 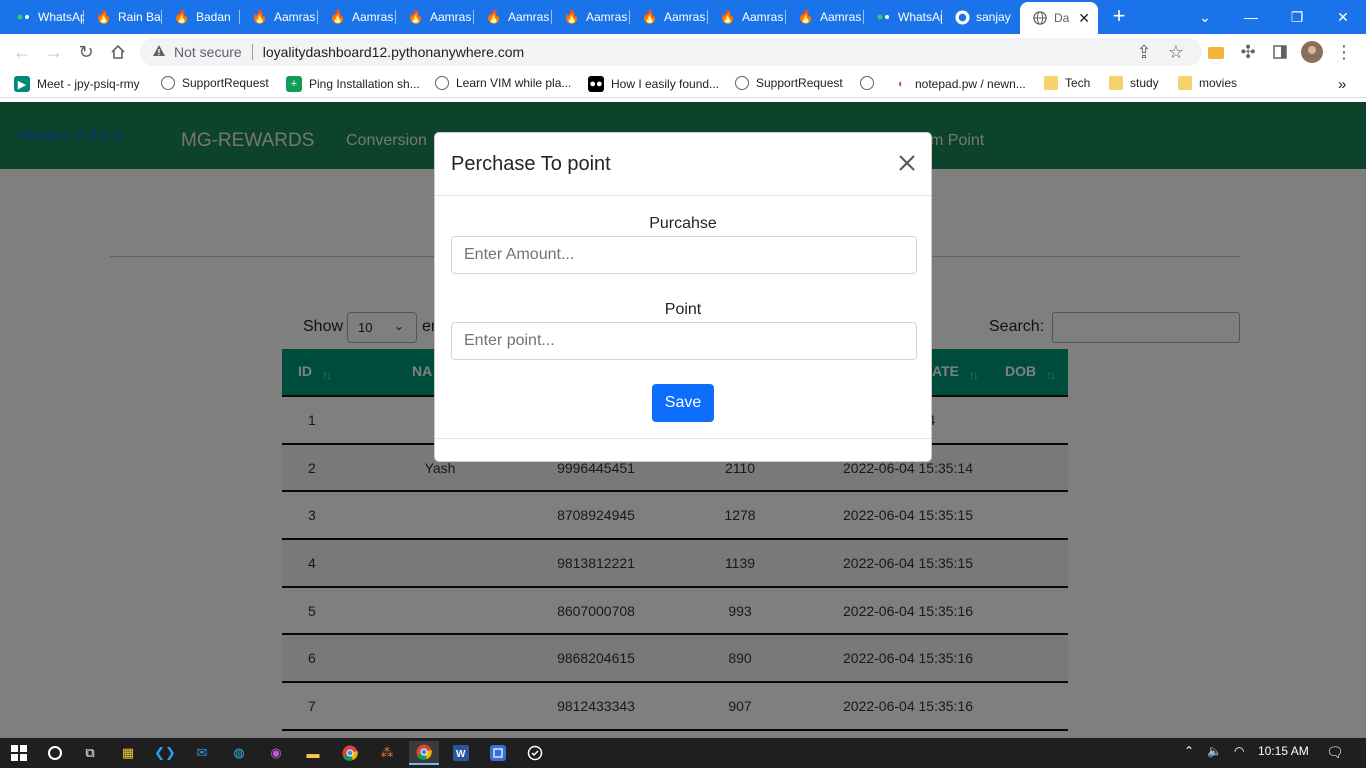 What do you see at coordinates (683, 403) in the screenshot?
I see `save-button: Save` at bounding box center [683, 403].